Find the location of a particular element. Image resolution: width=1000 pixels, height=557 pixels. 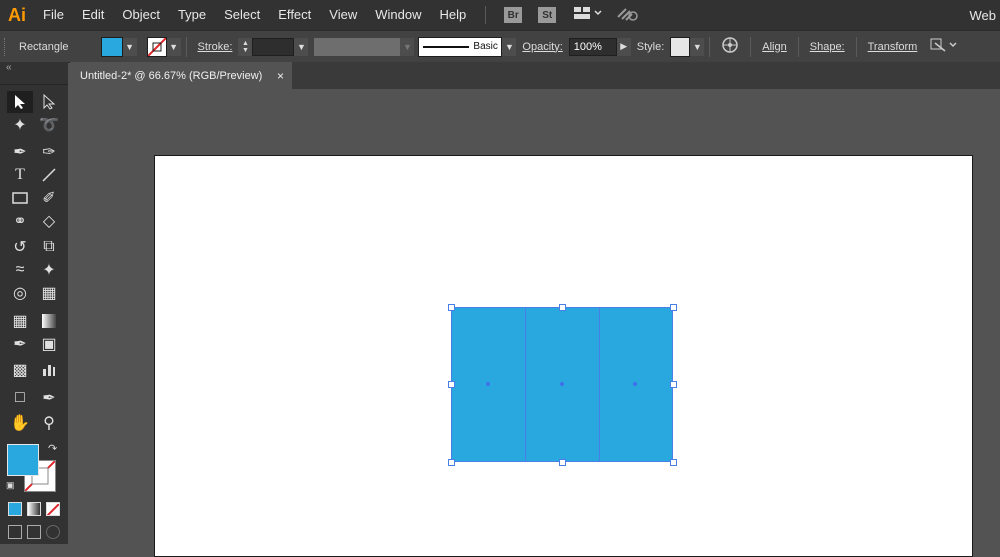

rectangle-tool-icon is located at coordinates (20, 198).